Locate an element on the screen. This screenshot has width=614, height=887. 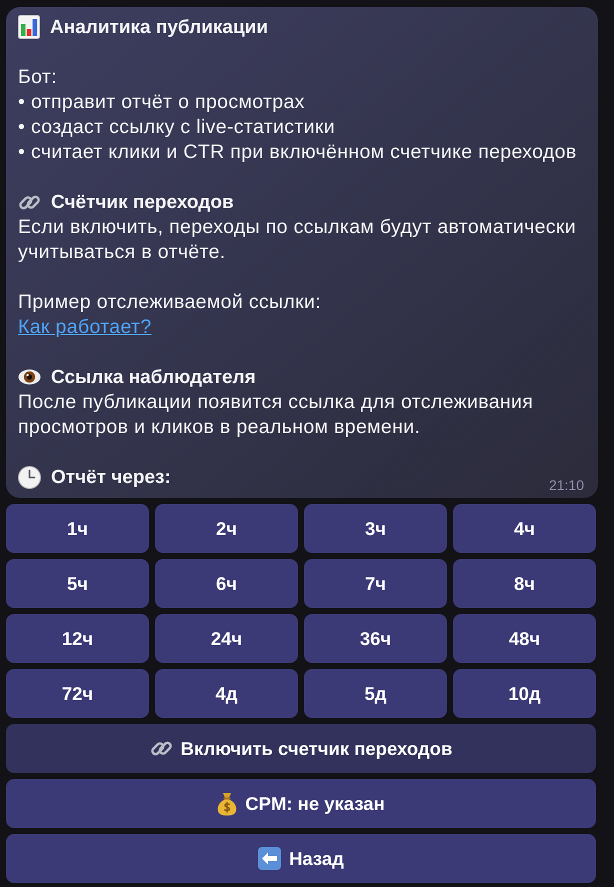
time-option-button: 3ч is located at coordinates (375, 528).